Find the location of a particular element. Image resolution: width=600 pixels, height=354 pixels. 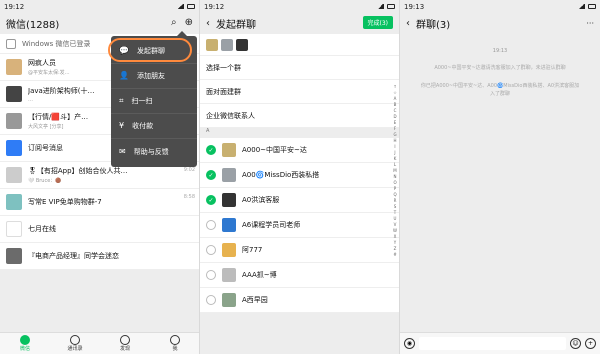

tab-item: 我 is located at coordinates (175, 343).